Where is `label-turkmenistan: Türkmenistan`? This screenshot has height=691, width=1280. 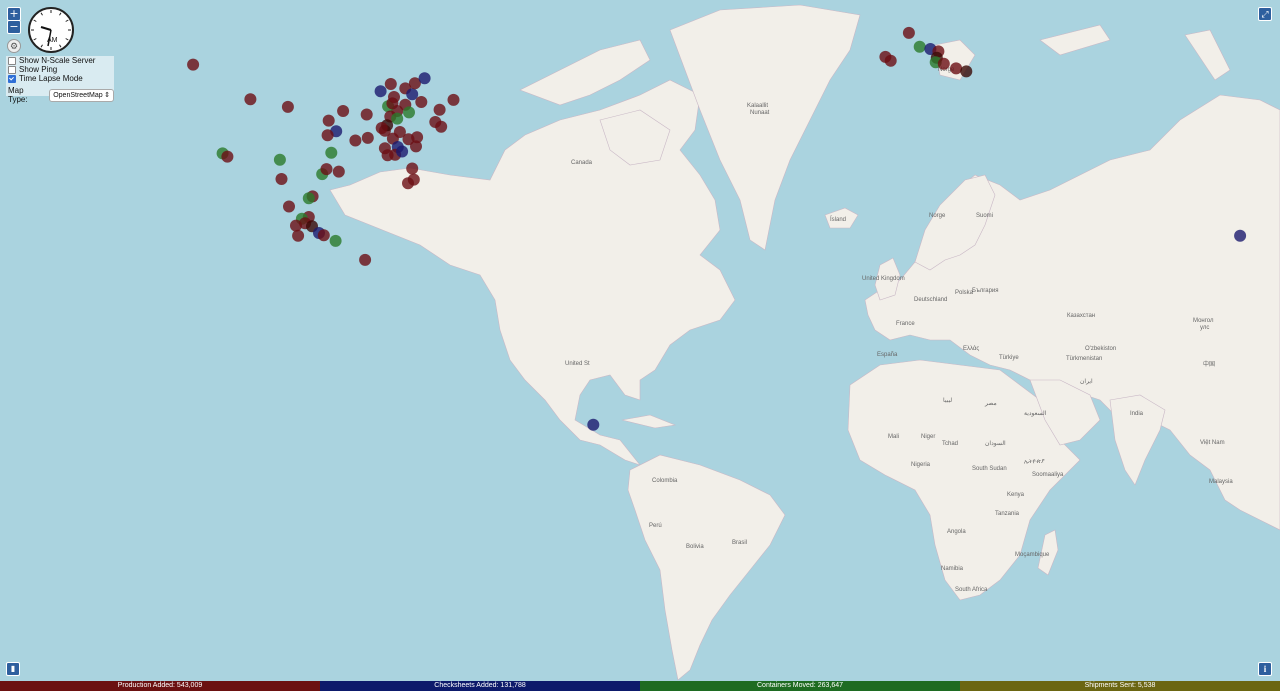
label-turkmenistan: Türkmenistan is located at coordinates (1084, 359).